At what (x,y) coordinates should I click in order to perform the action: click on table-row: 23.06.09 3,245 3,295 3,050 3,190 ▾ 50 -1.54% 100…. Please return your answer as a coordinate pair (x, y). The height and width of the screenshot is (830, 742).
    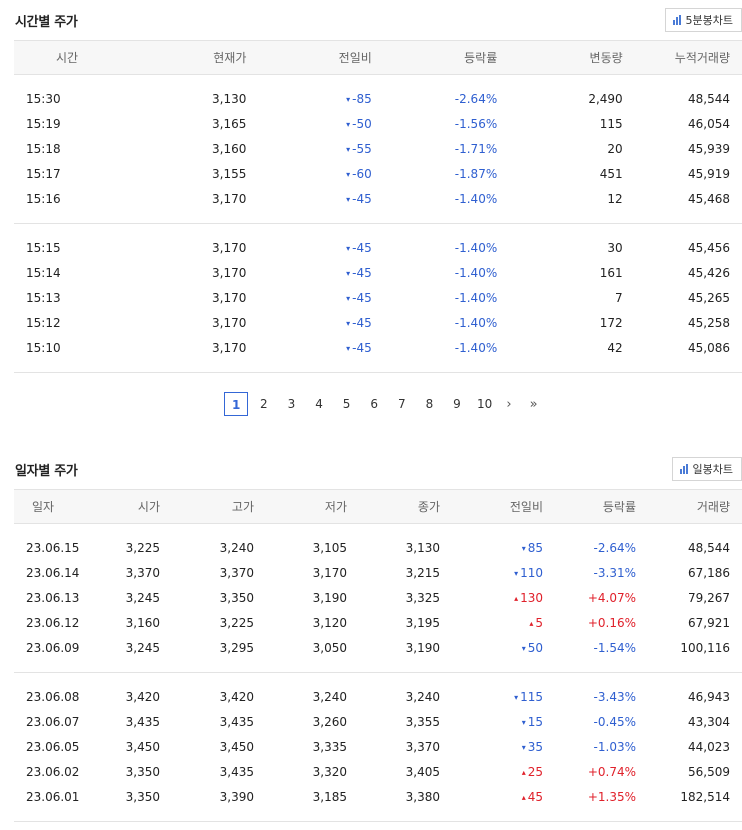
    Looking at the image, I should click on (378, 654).